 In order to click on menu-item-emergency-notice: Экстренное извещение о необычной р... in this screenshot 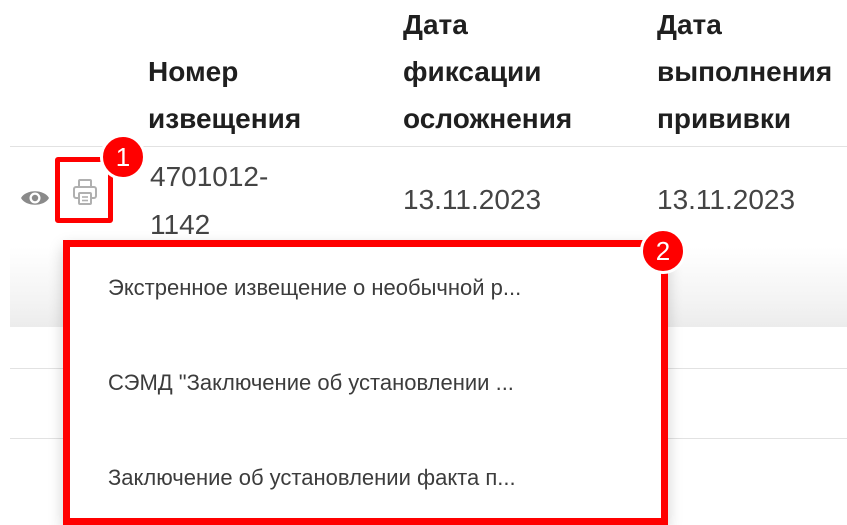, I will do `click(314, 288)`.